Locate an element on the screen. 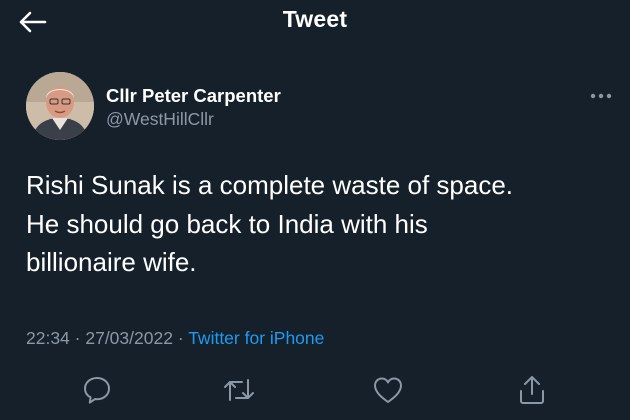 Image resolution: width=630 pixels, height=420 pixels. avatar is located at coordinates (60, 106).